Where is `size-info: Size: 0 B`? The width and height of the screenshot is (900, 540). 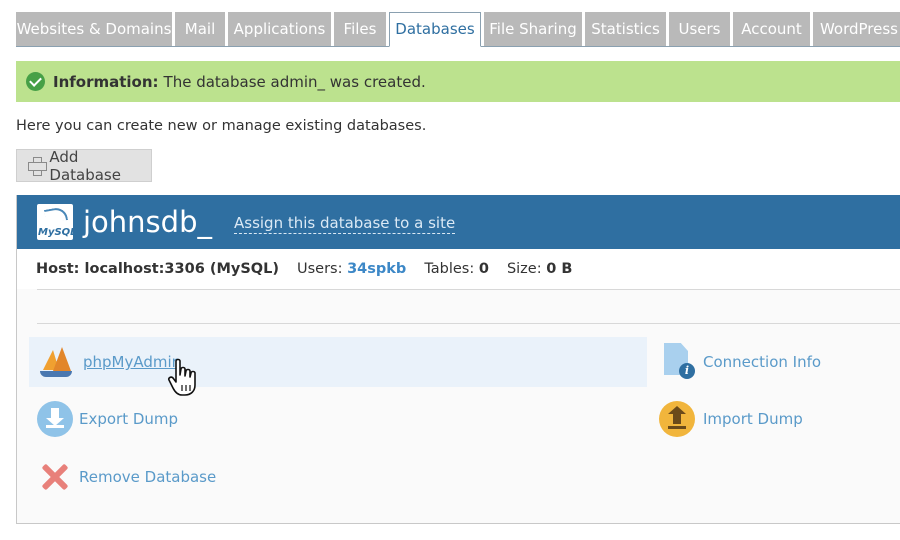 size-info: Size: 0 B is located at coordinates (539, 269).